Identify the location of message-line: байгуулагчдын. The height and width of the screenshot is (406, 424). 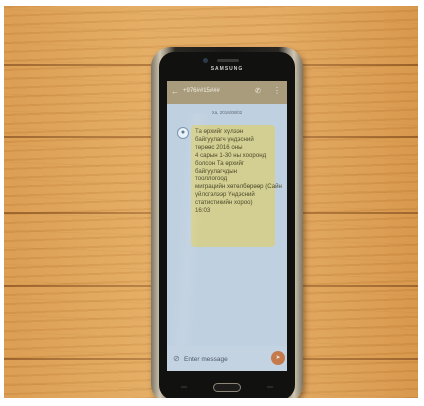
(216, 171).